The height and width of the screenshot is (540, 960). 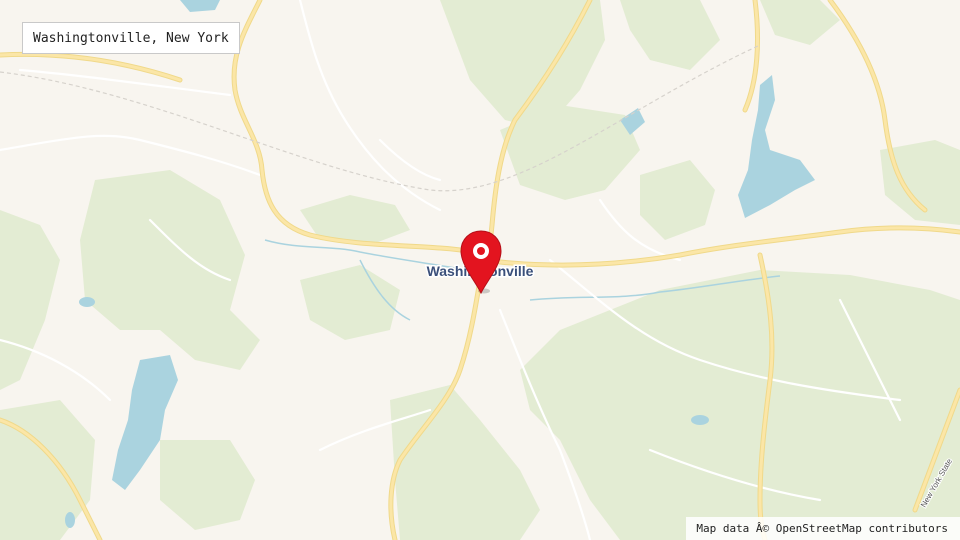 What do you see at coordinates (131, 38) in the screenshot?
I see `location-search-box: Washingtonville, New York` at bounding box center [131, 38].